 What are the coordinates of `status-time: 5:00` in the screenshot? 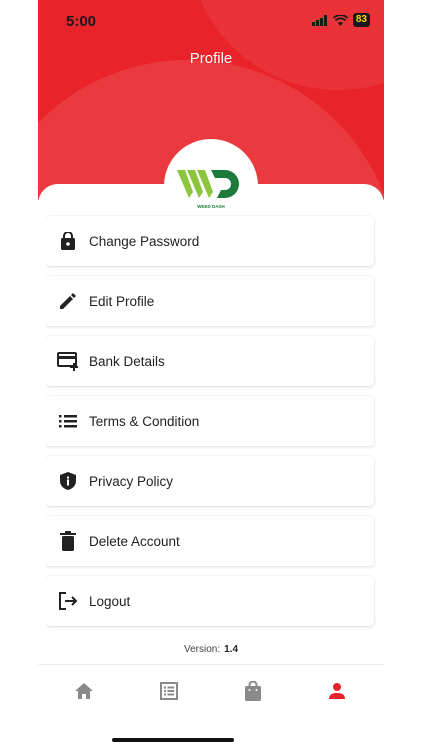 It's located at (81, 21).